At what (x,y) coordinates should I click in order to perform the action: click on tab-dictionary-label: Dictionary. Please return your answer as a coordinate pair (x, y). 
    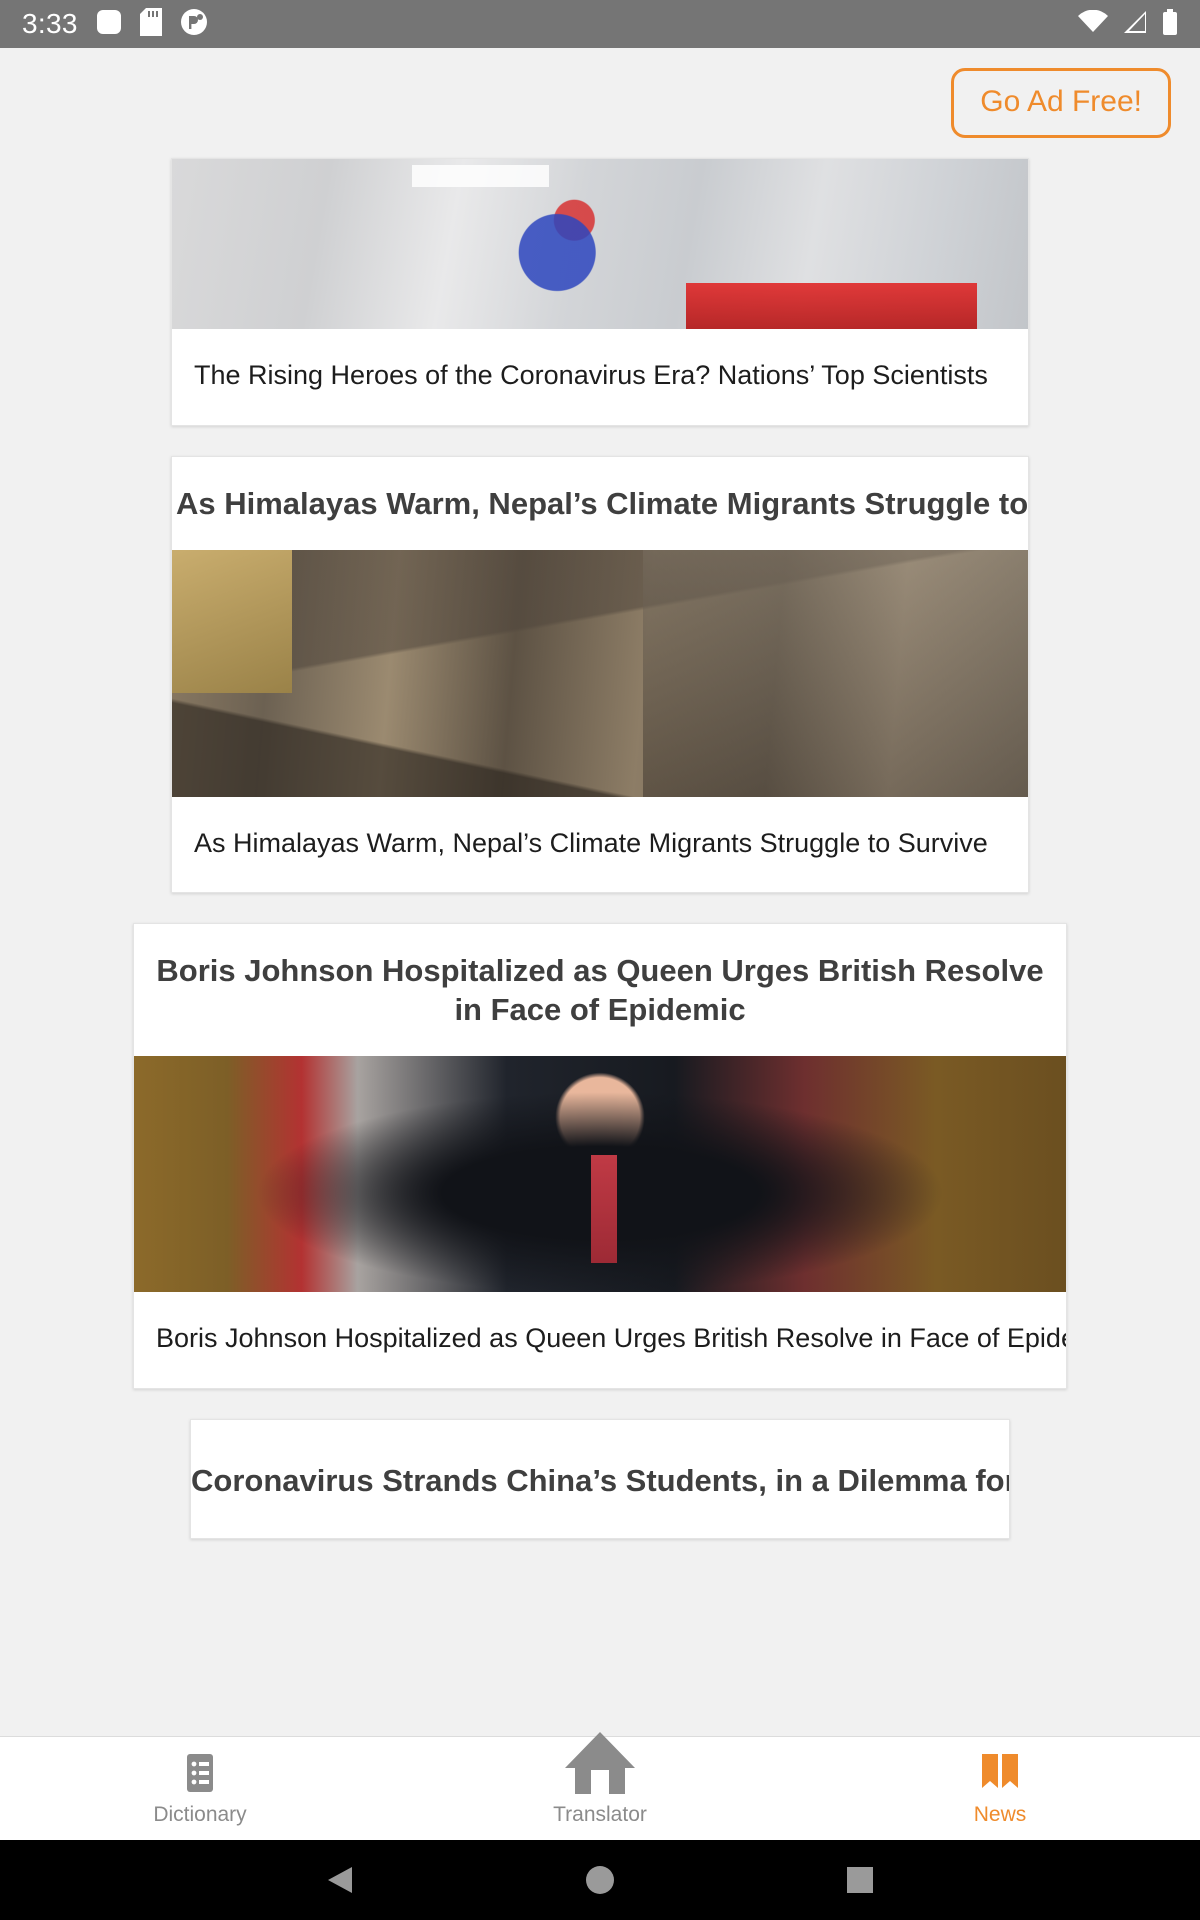
    Looking at the image, I should click on (200, 1814).